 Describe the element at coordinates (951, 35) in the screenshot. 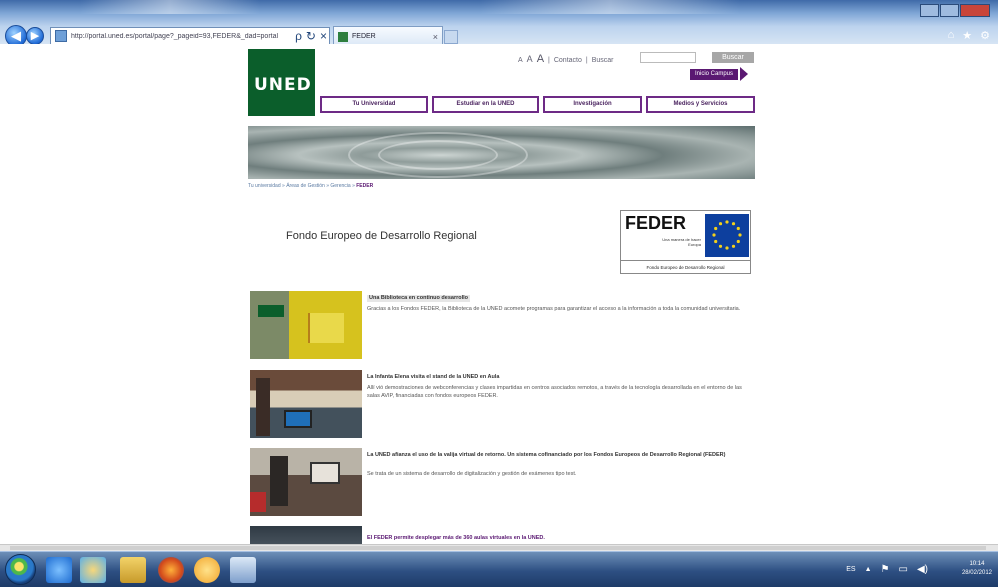

I see `home-icon: ⌂` at that location.